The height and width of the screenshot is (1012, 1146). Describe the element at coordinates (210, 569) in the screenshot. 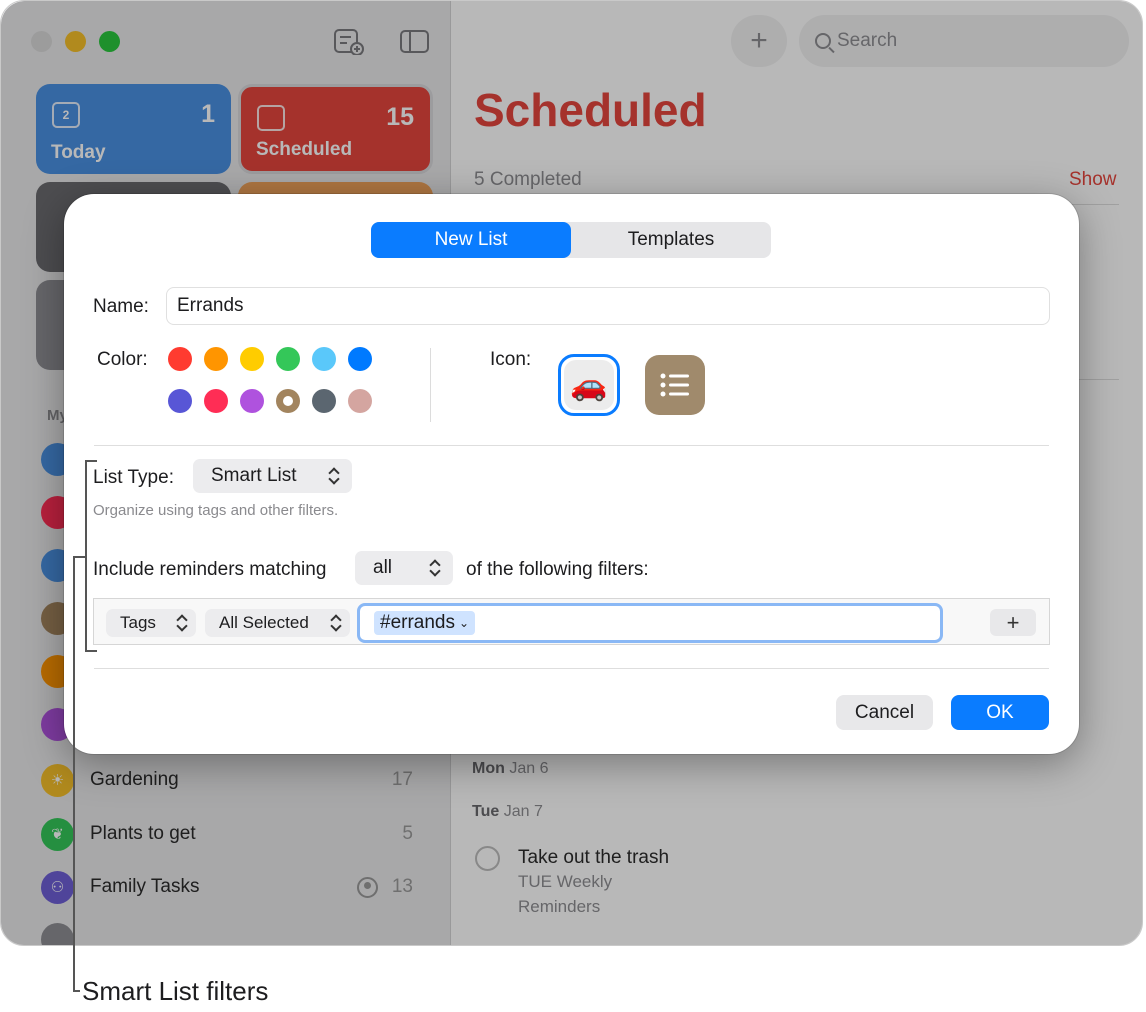

I see `match-prefix: Include reminders matching` at that location.